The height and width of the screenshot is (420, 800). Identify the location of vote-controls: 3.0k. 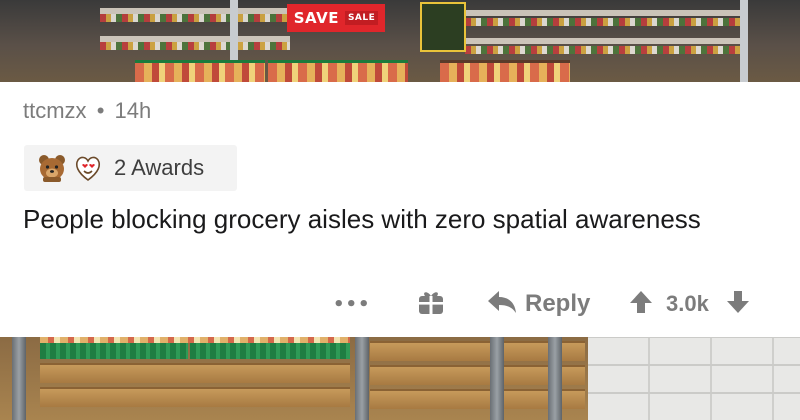
(689, 304).